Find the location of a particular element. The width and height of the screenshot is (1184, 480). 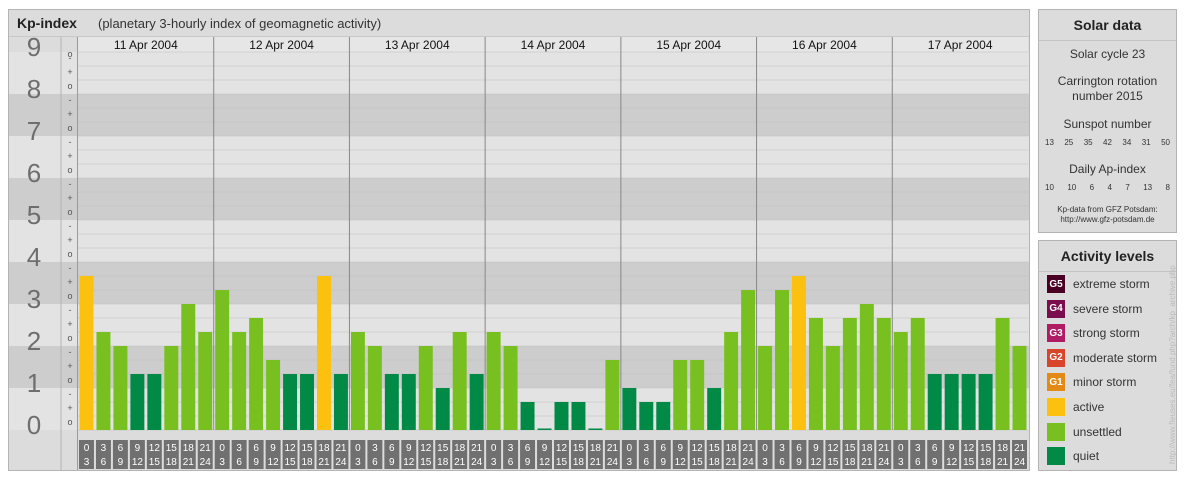

solar-data-title: Solar data is located at coordinates (1107, 25).